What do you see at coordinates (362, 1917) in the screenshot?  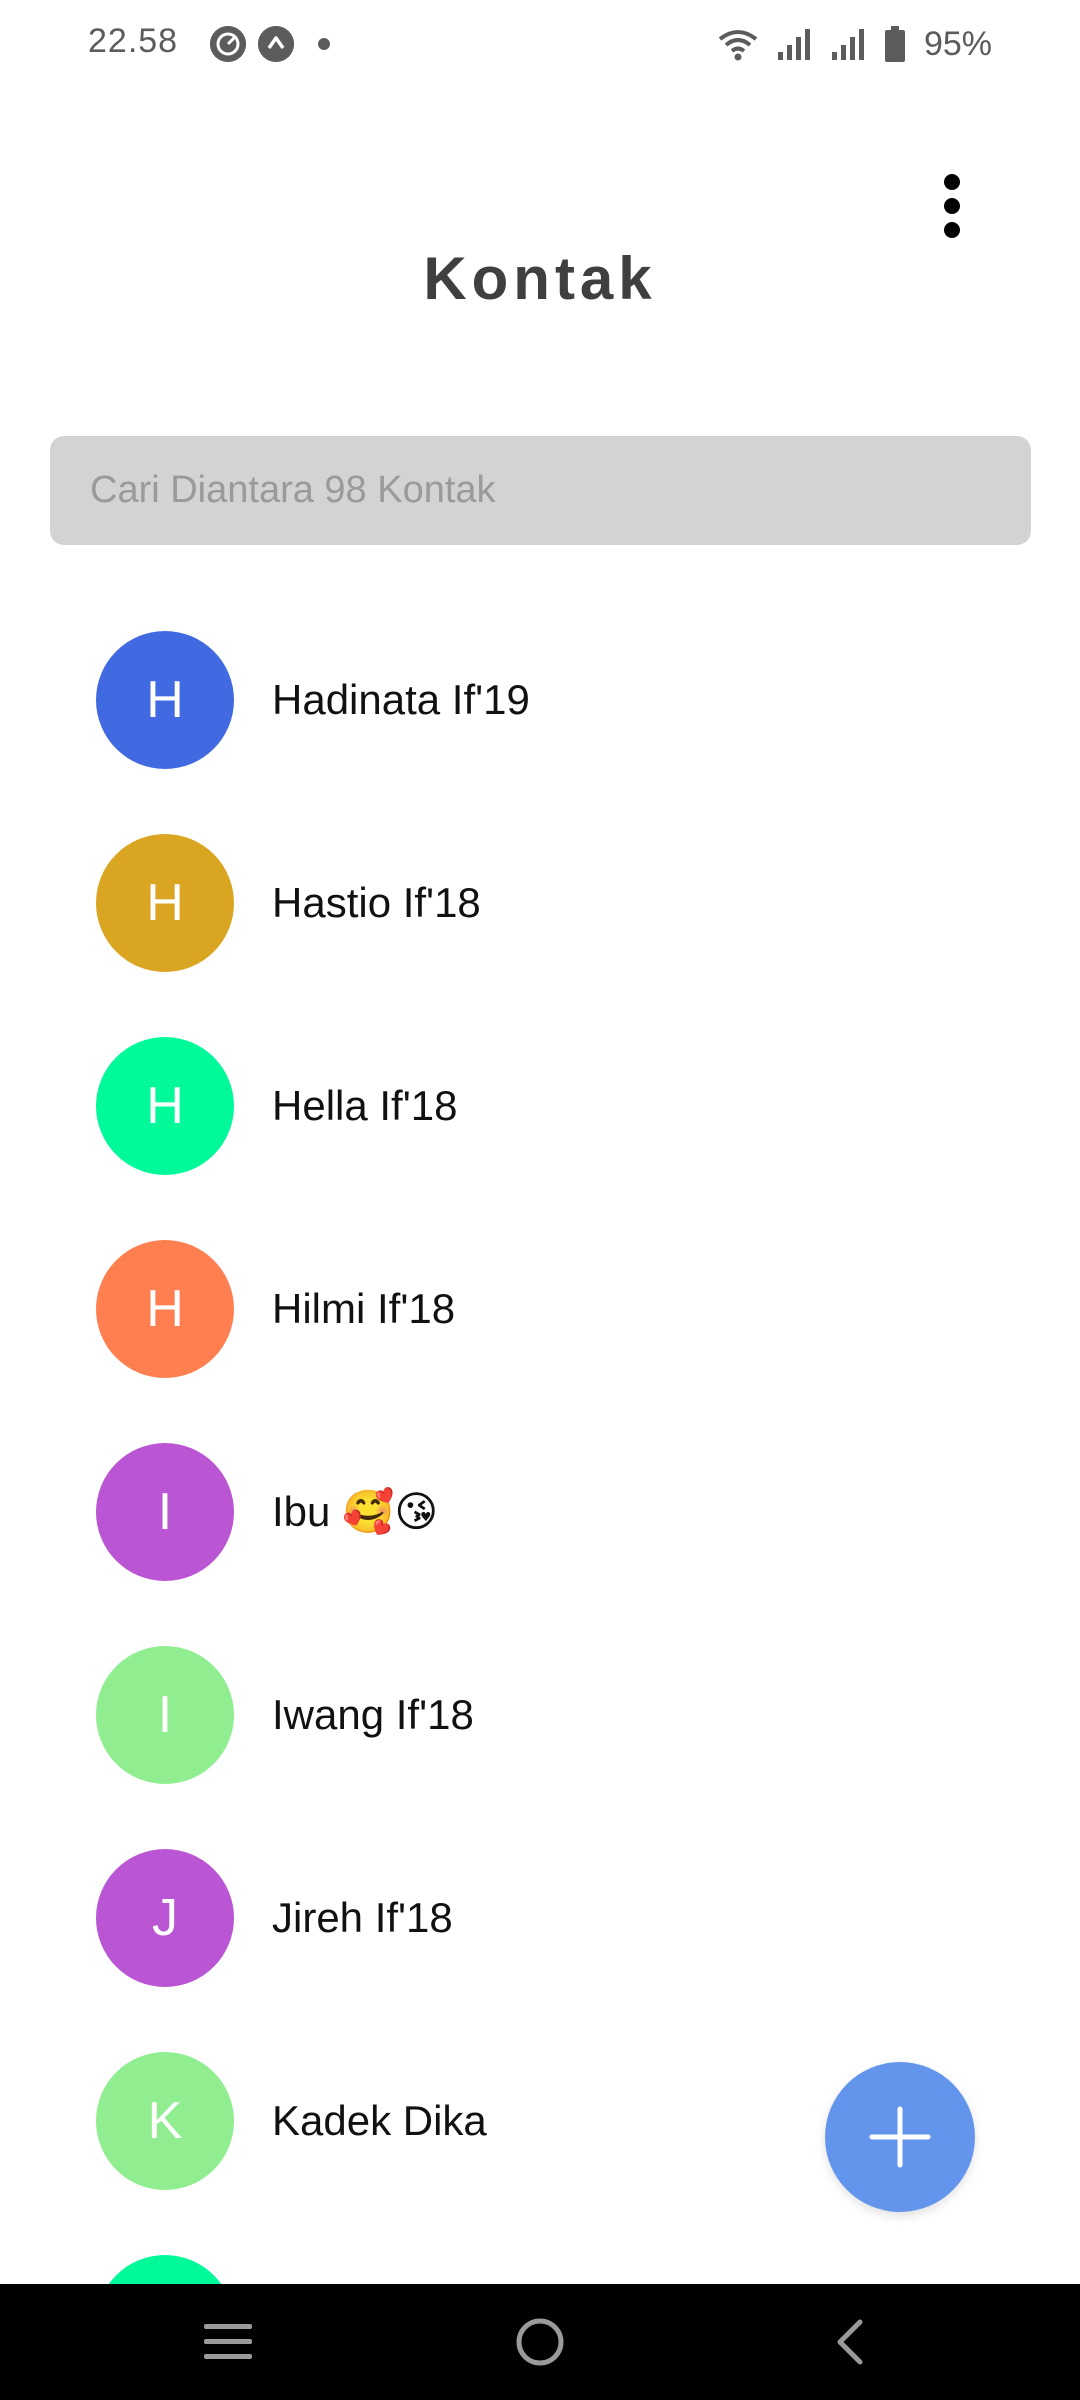 I see `contact-name: Jireh If'18` at bounding box center [362, 1917].